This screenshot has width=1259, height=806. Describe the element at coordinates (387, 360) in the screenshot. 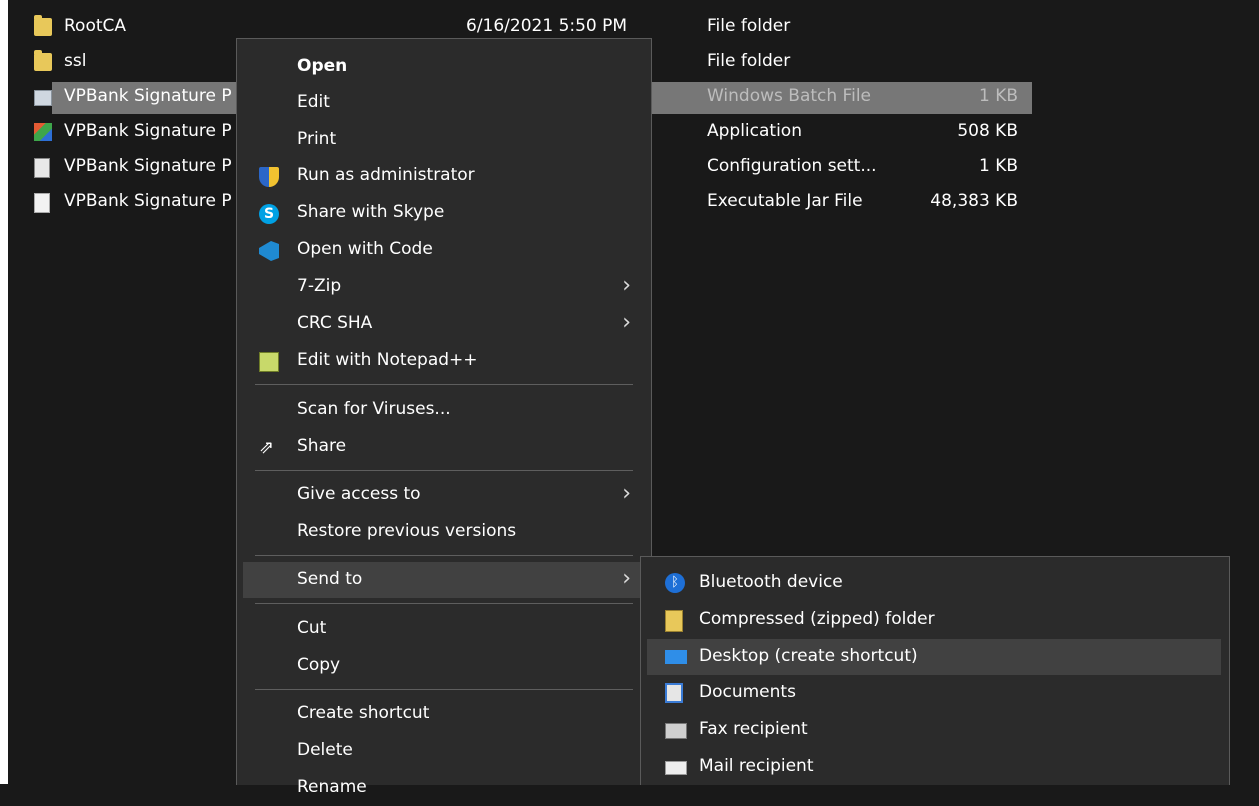

I see `menu-item-label: Edit with Notepad++` at that location.